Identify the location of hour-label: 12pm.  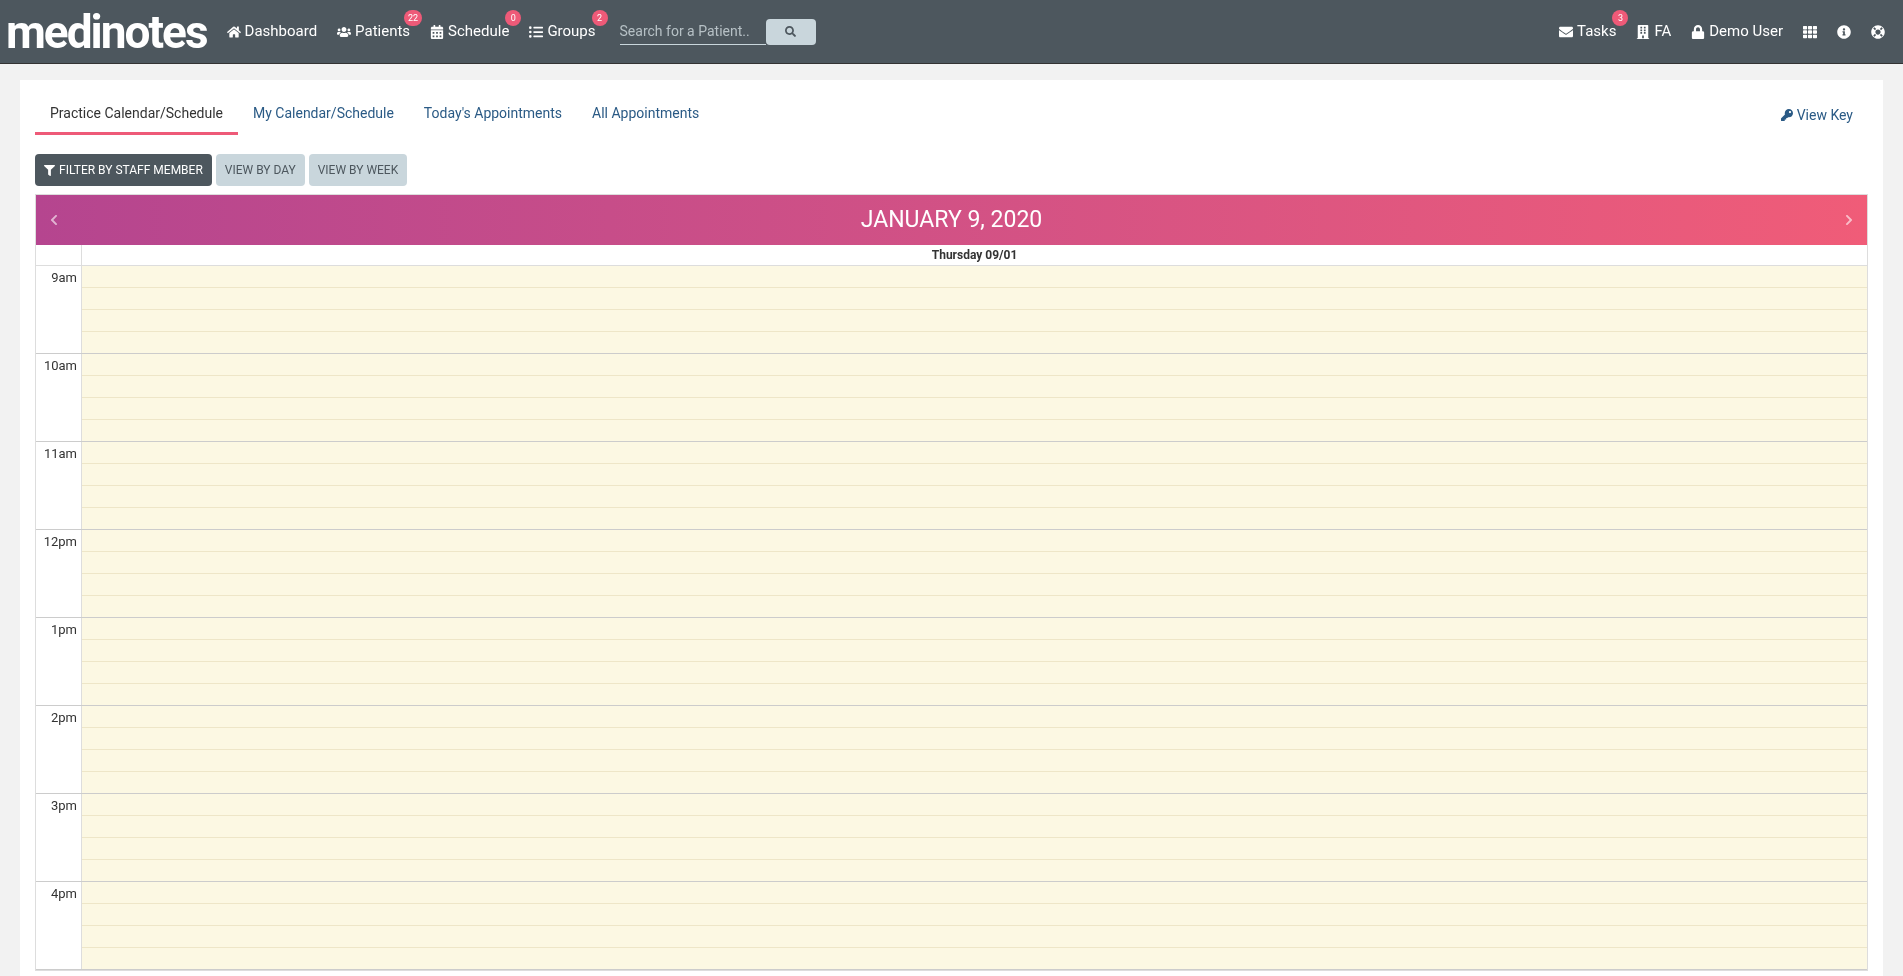
(60, 542).